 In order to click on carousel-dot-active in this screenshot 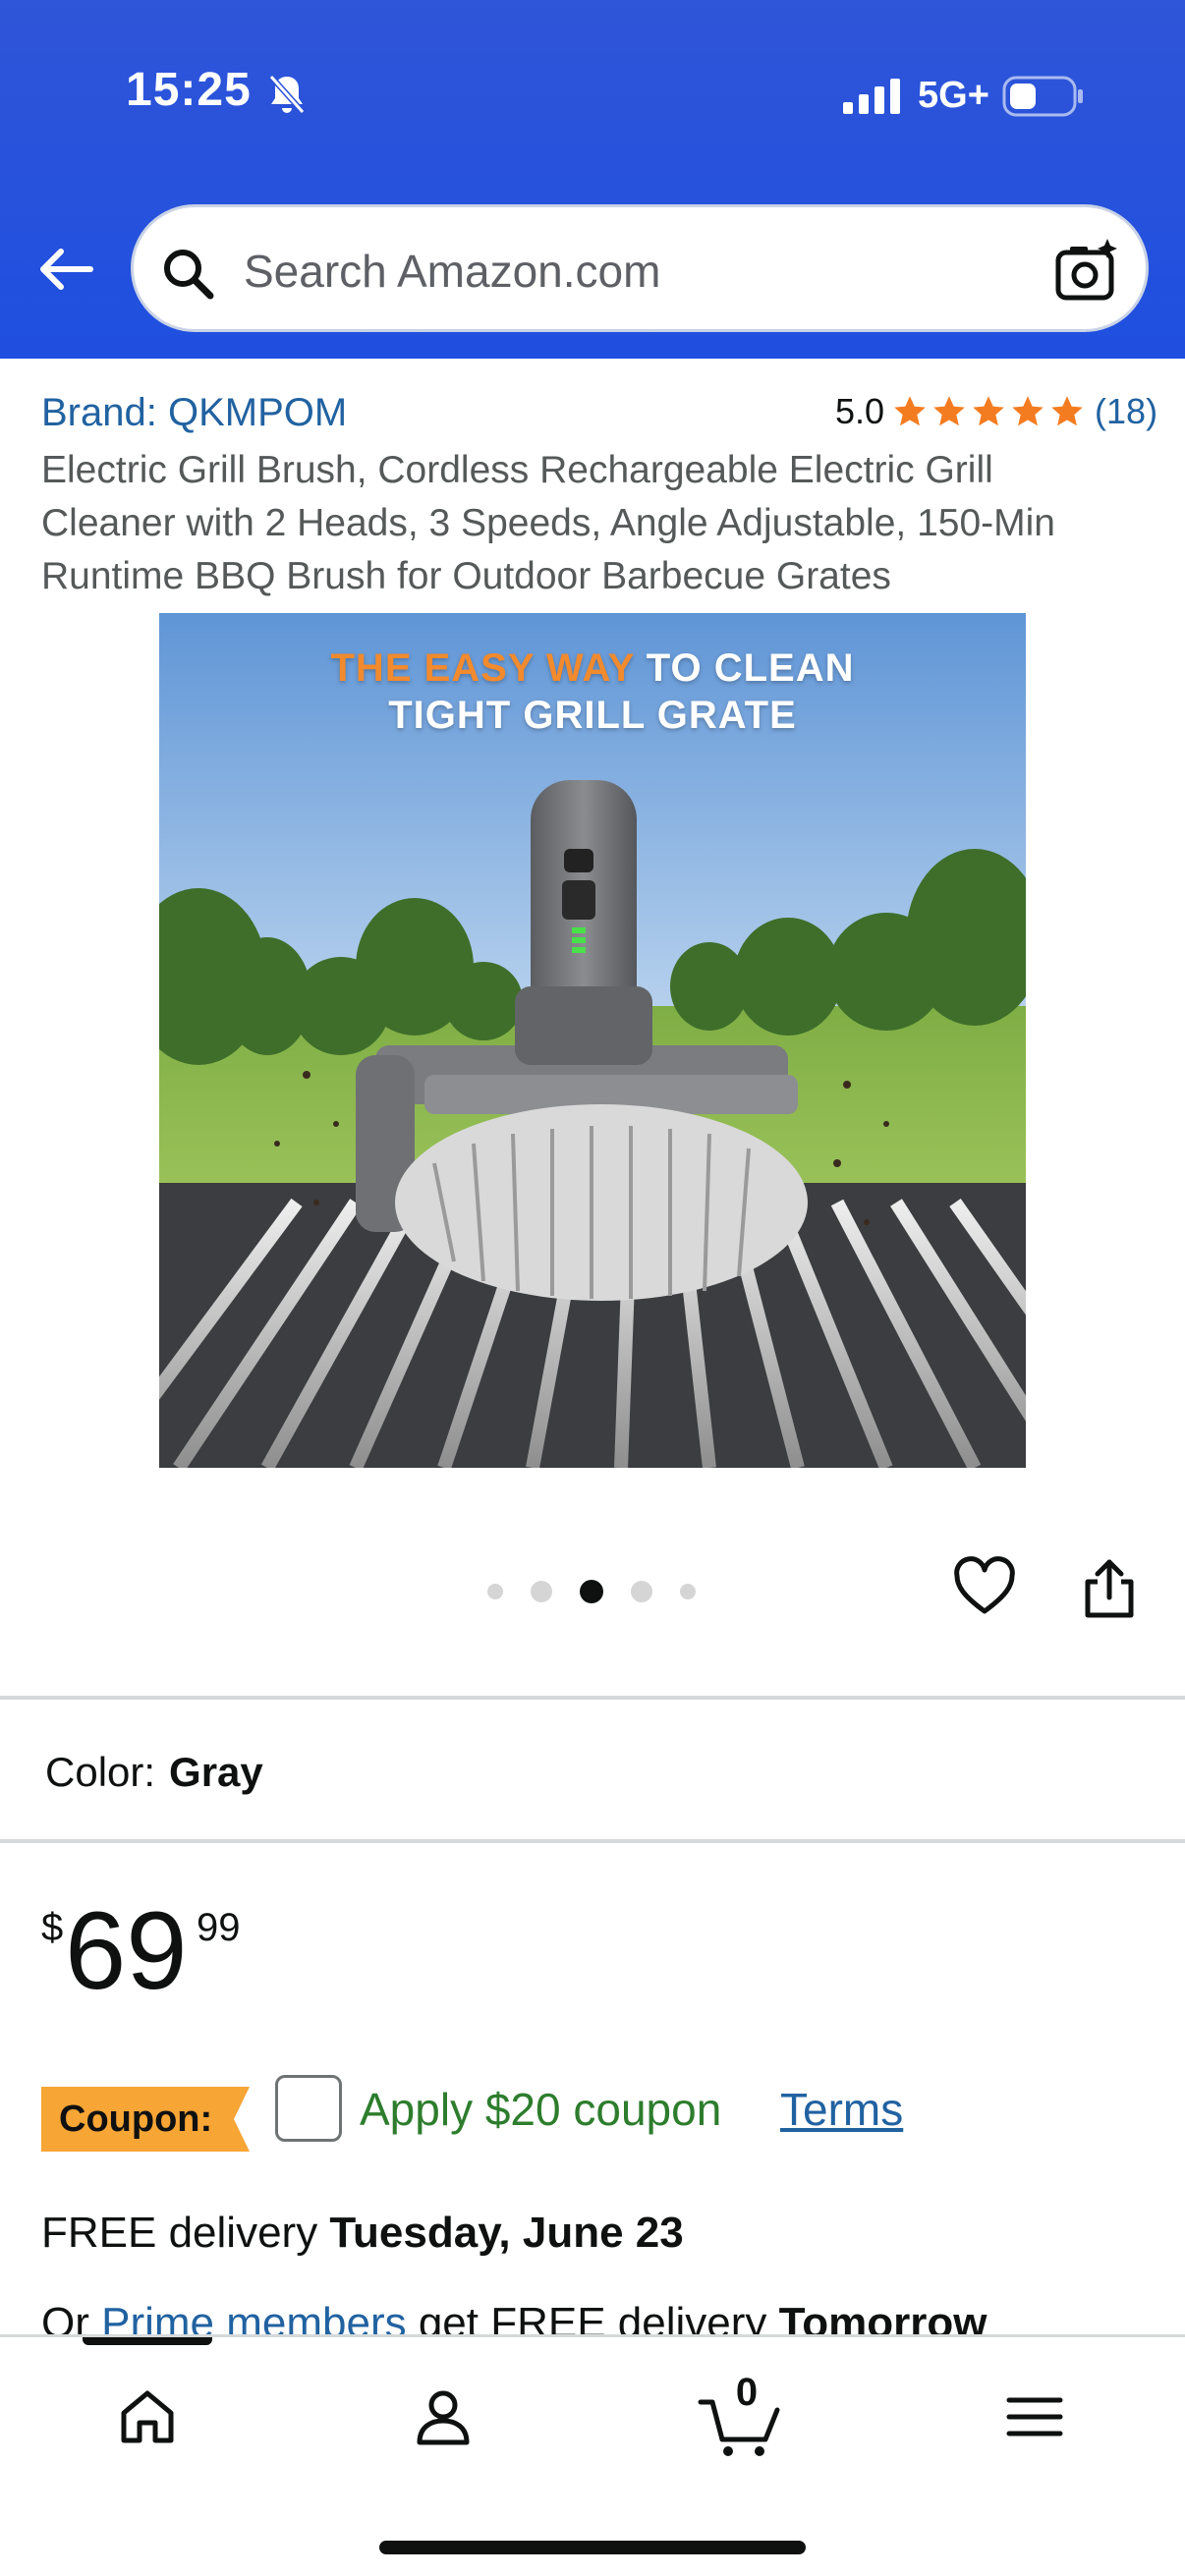, I will do `click(592, 1591)`.